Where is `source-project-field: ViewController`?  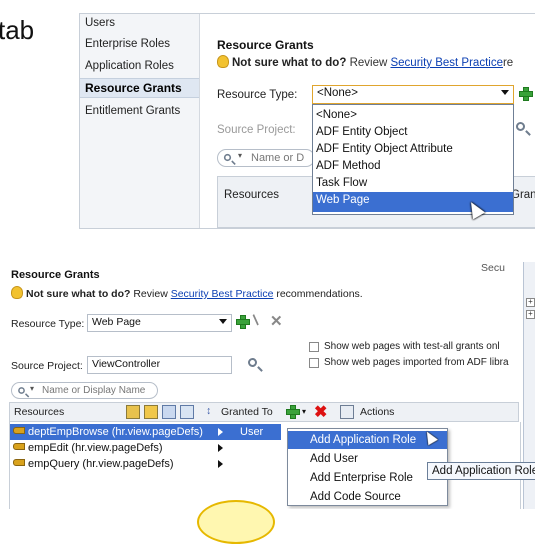 source-project-field: ViewController is located at coordinates (159, 365).